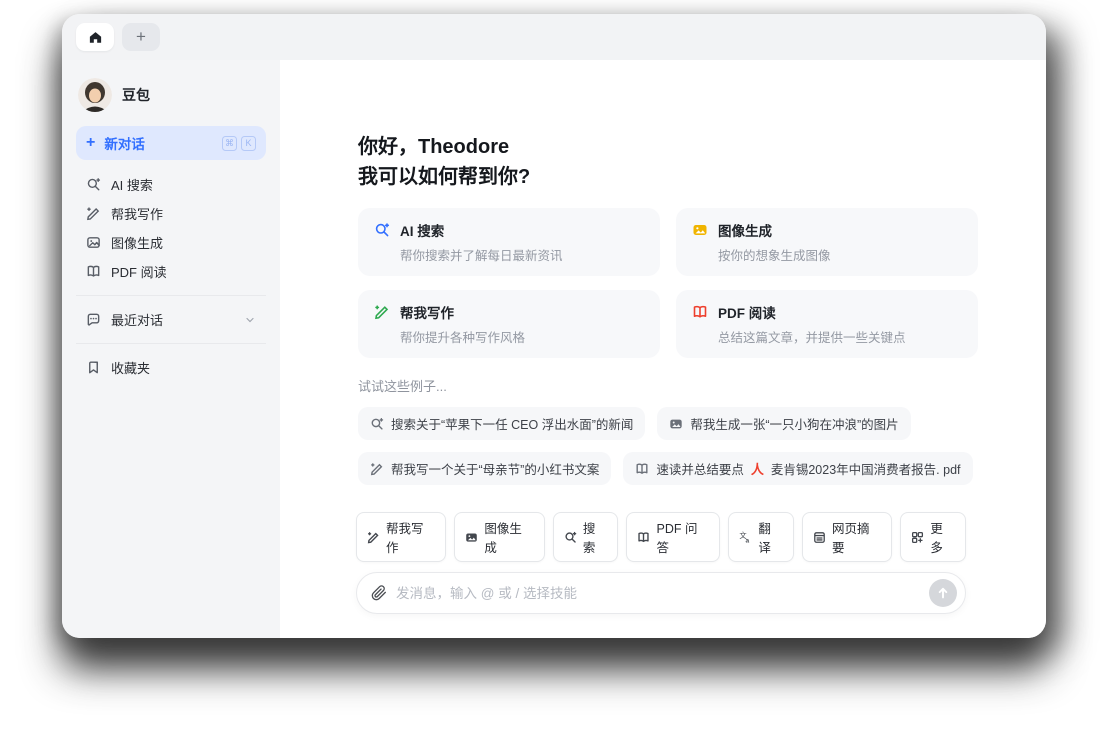 Image resolution: width=1106 pixels, height=734 pixels. Describe the element at coordinates (229, 143) in the screenshot. I see `cmd-key-icon: ⌘` at that location.